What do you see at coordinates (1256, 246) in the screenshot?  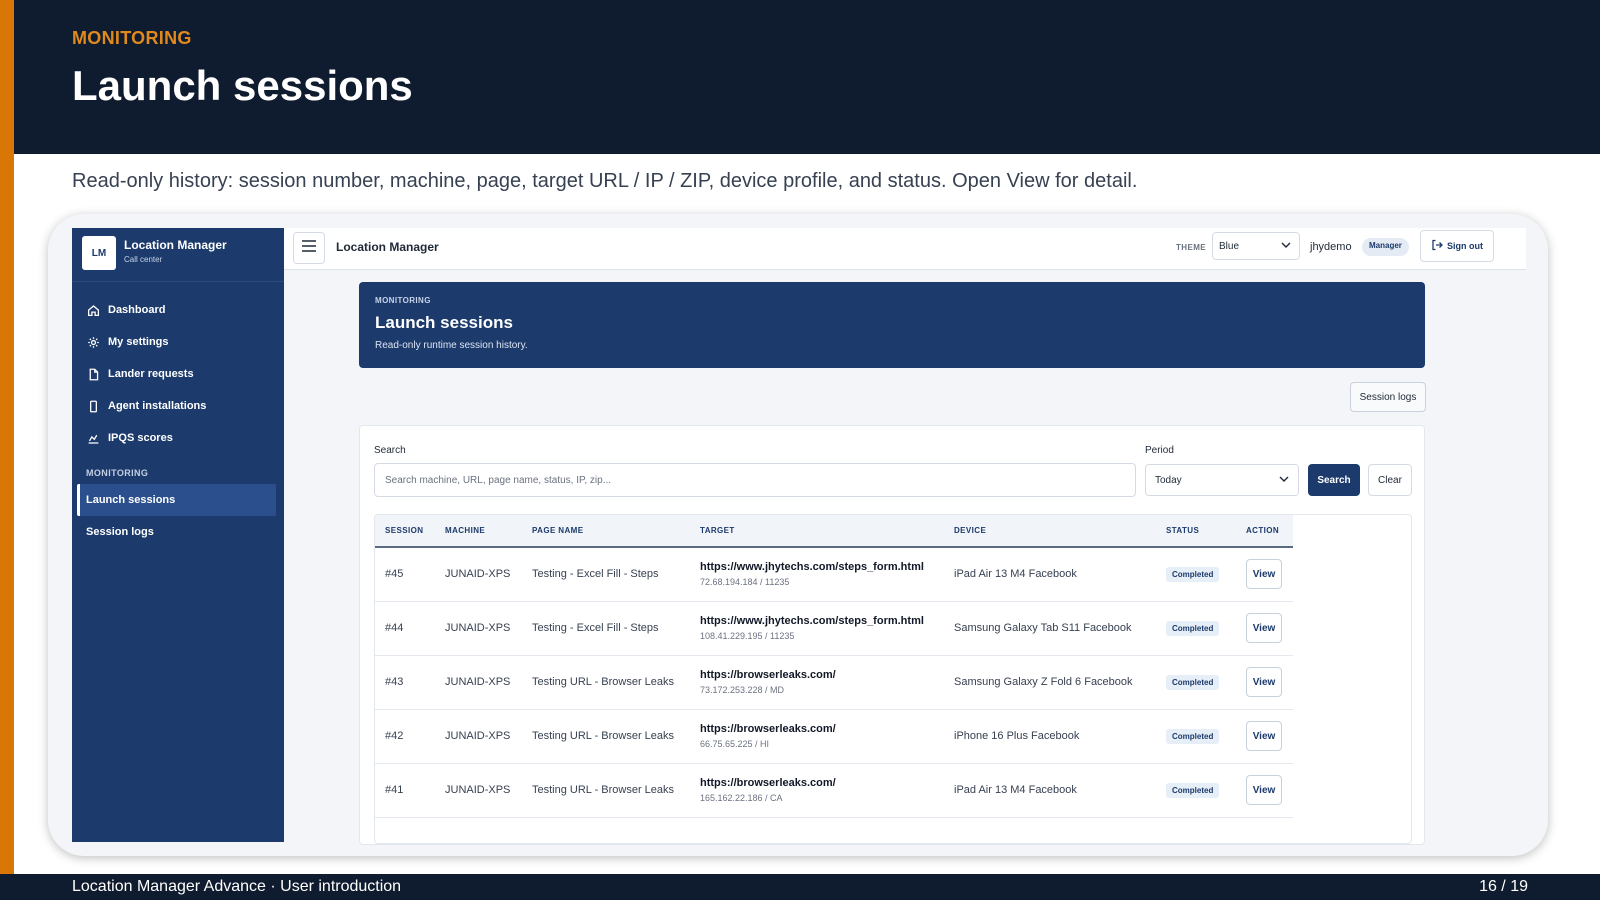 I see `theme-select: Blue` at bounding box center [1256, 246].